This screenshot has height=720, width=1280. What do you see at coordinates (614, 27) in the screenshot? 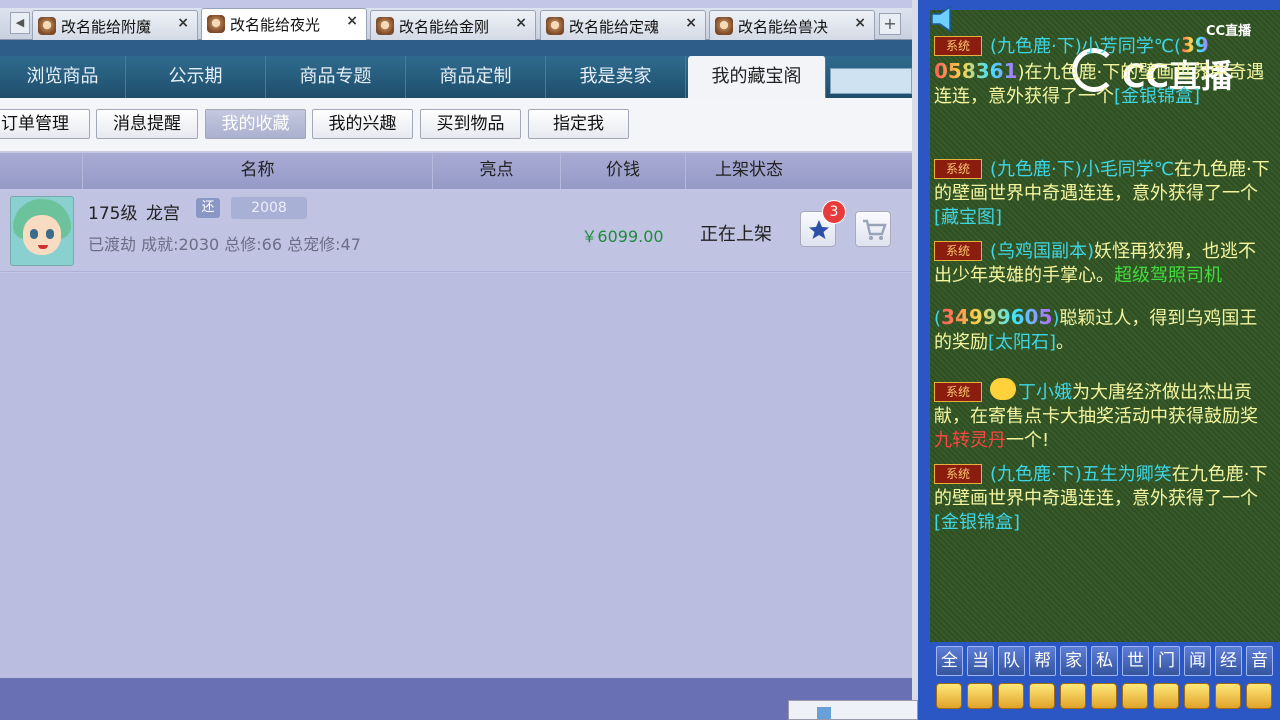
I see `tab-label: 改名能给定魂` at bounding box center [614, 27].